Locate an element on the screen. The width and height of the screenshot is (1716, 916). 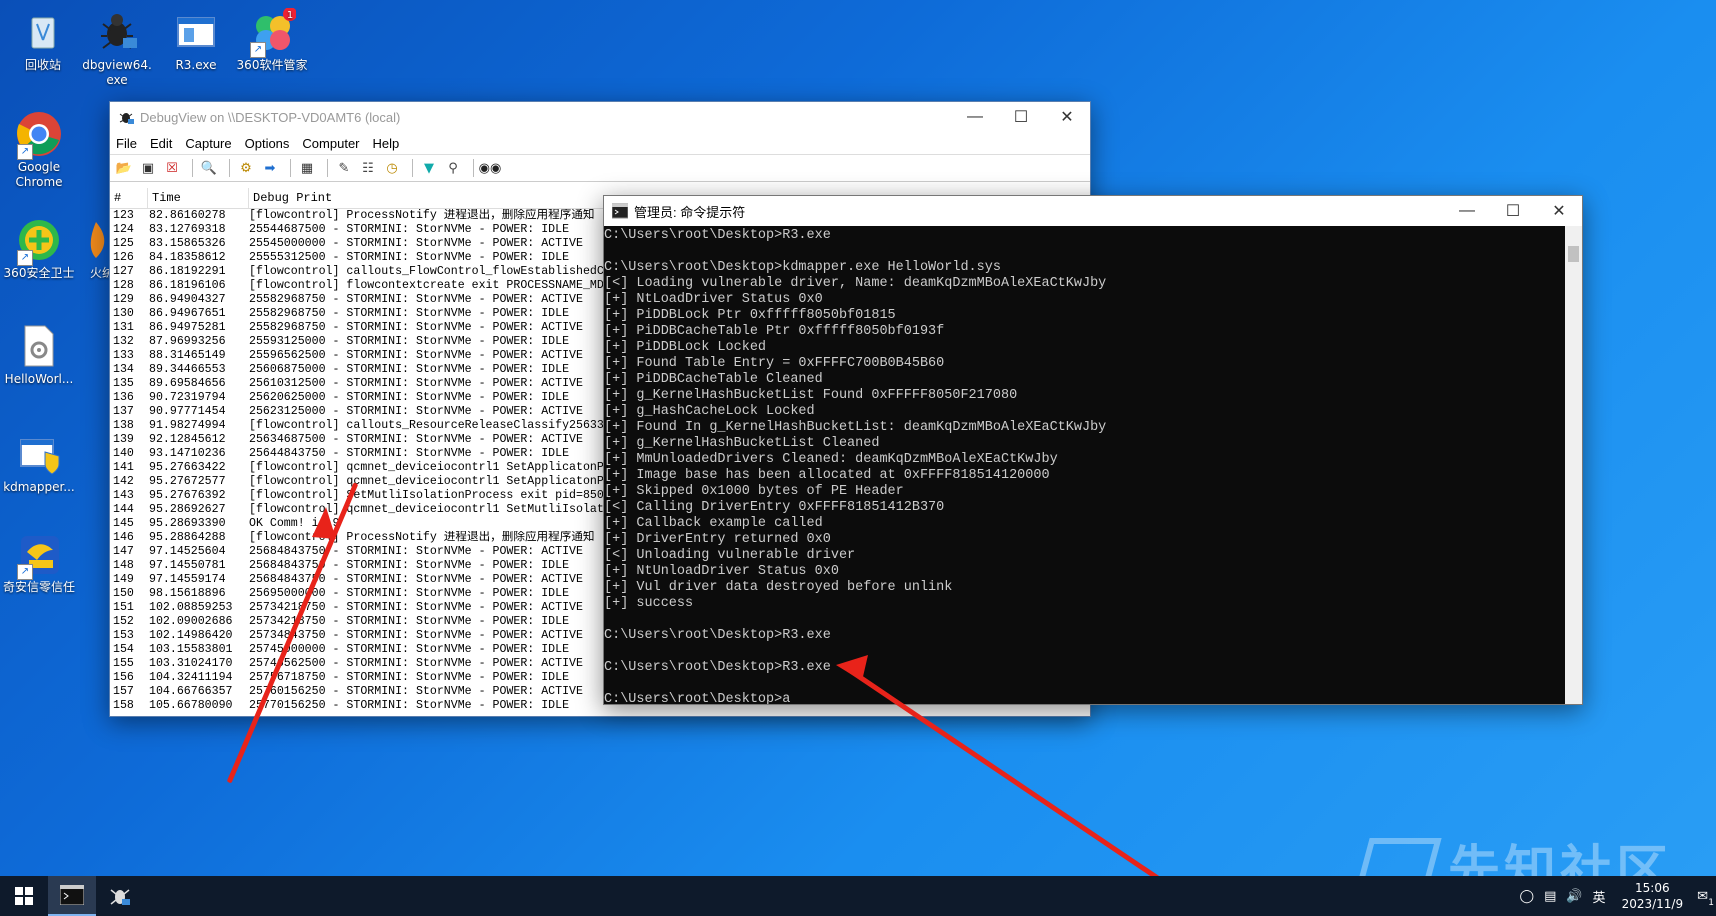
column-time: Time is located at coordinates (198, 198).